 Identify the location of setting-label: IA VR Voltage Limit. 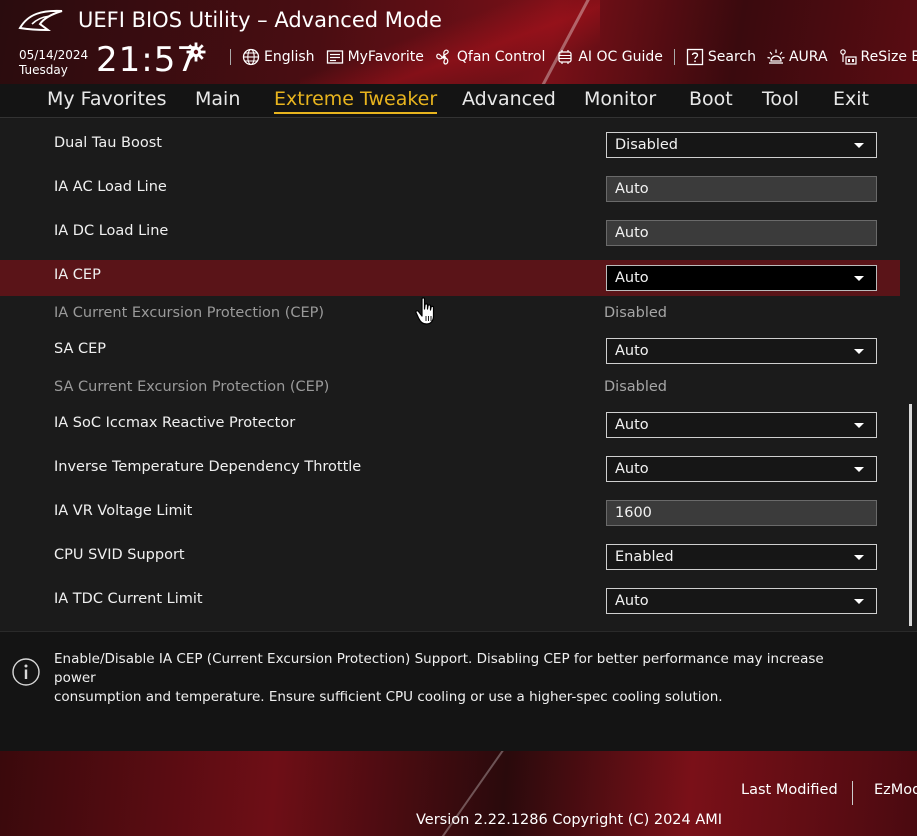
(123, 511).